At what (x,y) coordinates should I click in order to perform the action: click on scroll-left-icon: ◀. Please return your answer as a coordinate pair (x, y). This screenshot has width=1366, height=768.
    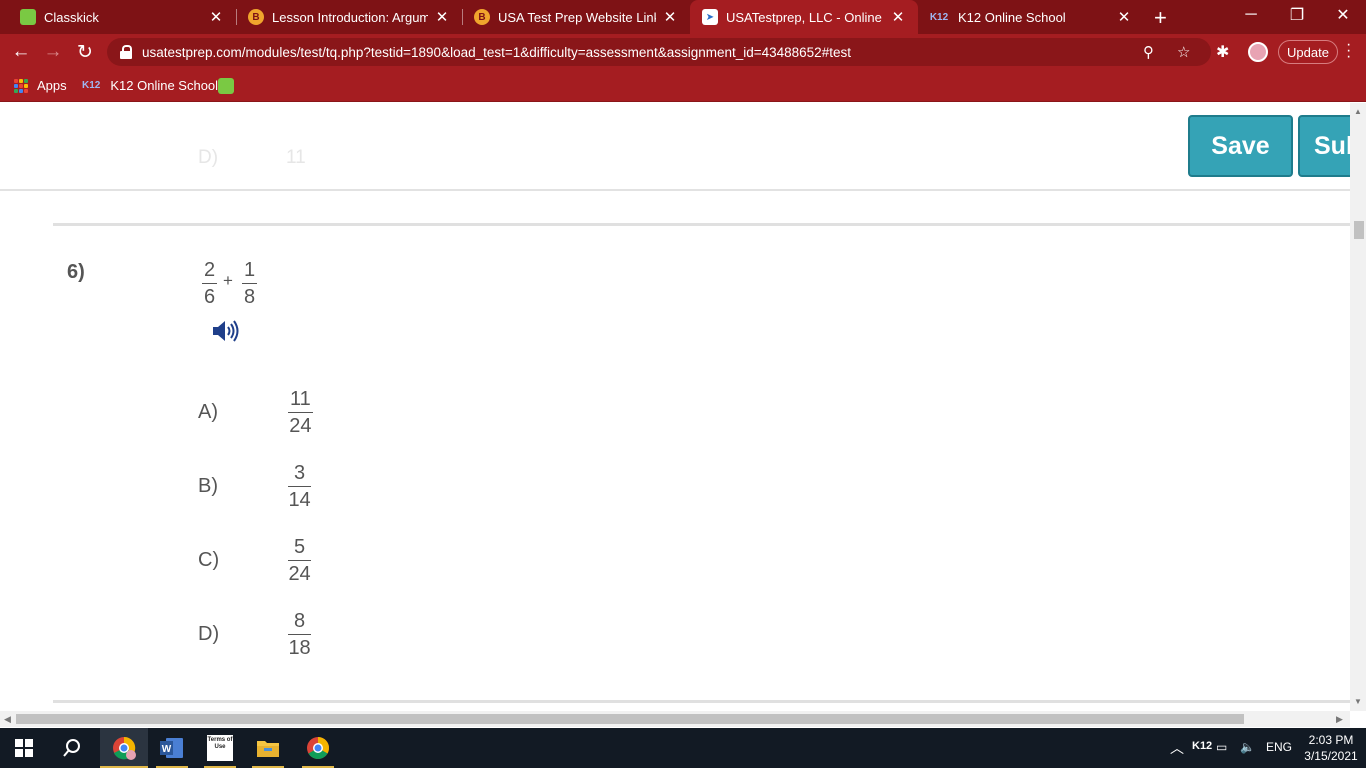
    Looking at the image, I should click on (7, 719).